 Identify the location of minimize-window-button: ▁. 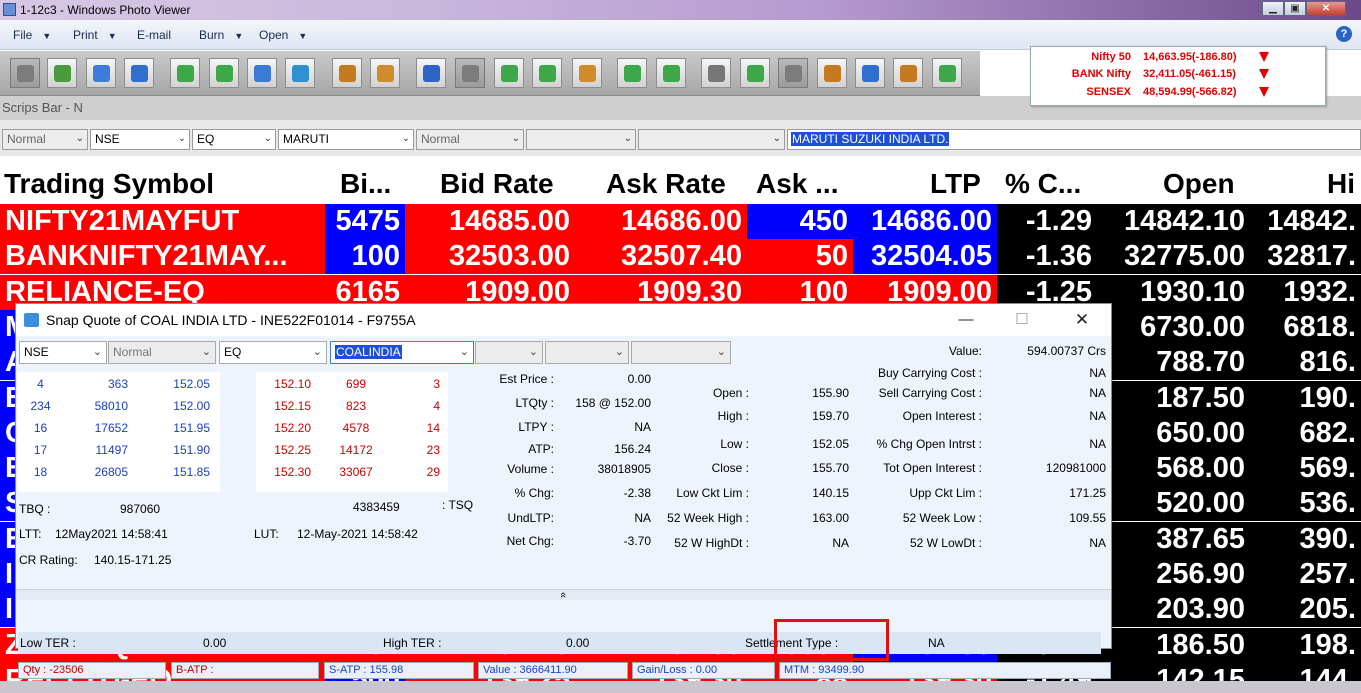
(1273, 8).